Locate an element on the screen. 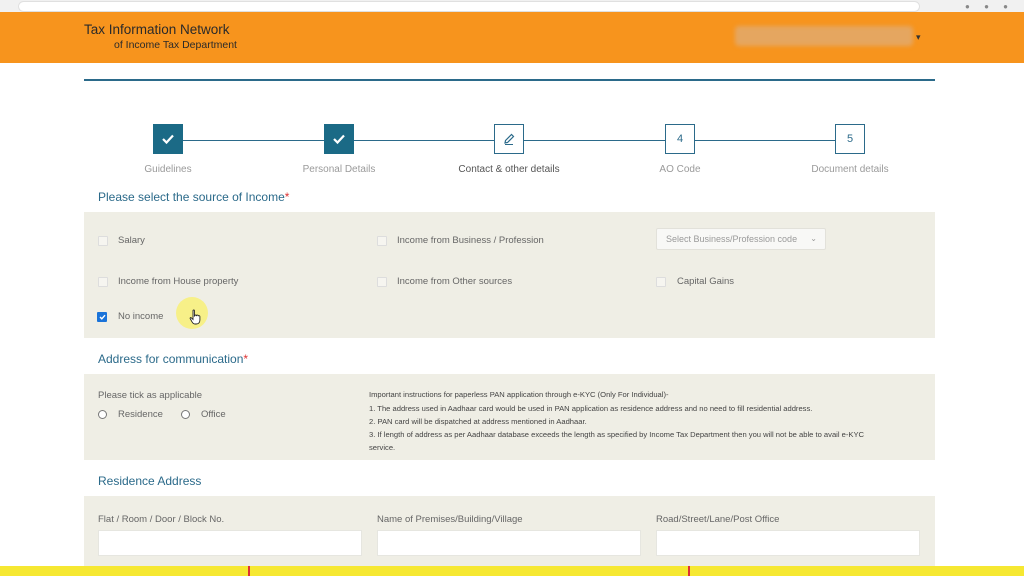 This screenshot has width=1024, height=576. capital-gains-label: Capital Gains is located at coordinates (705, 281).